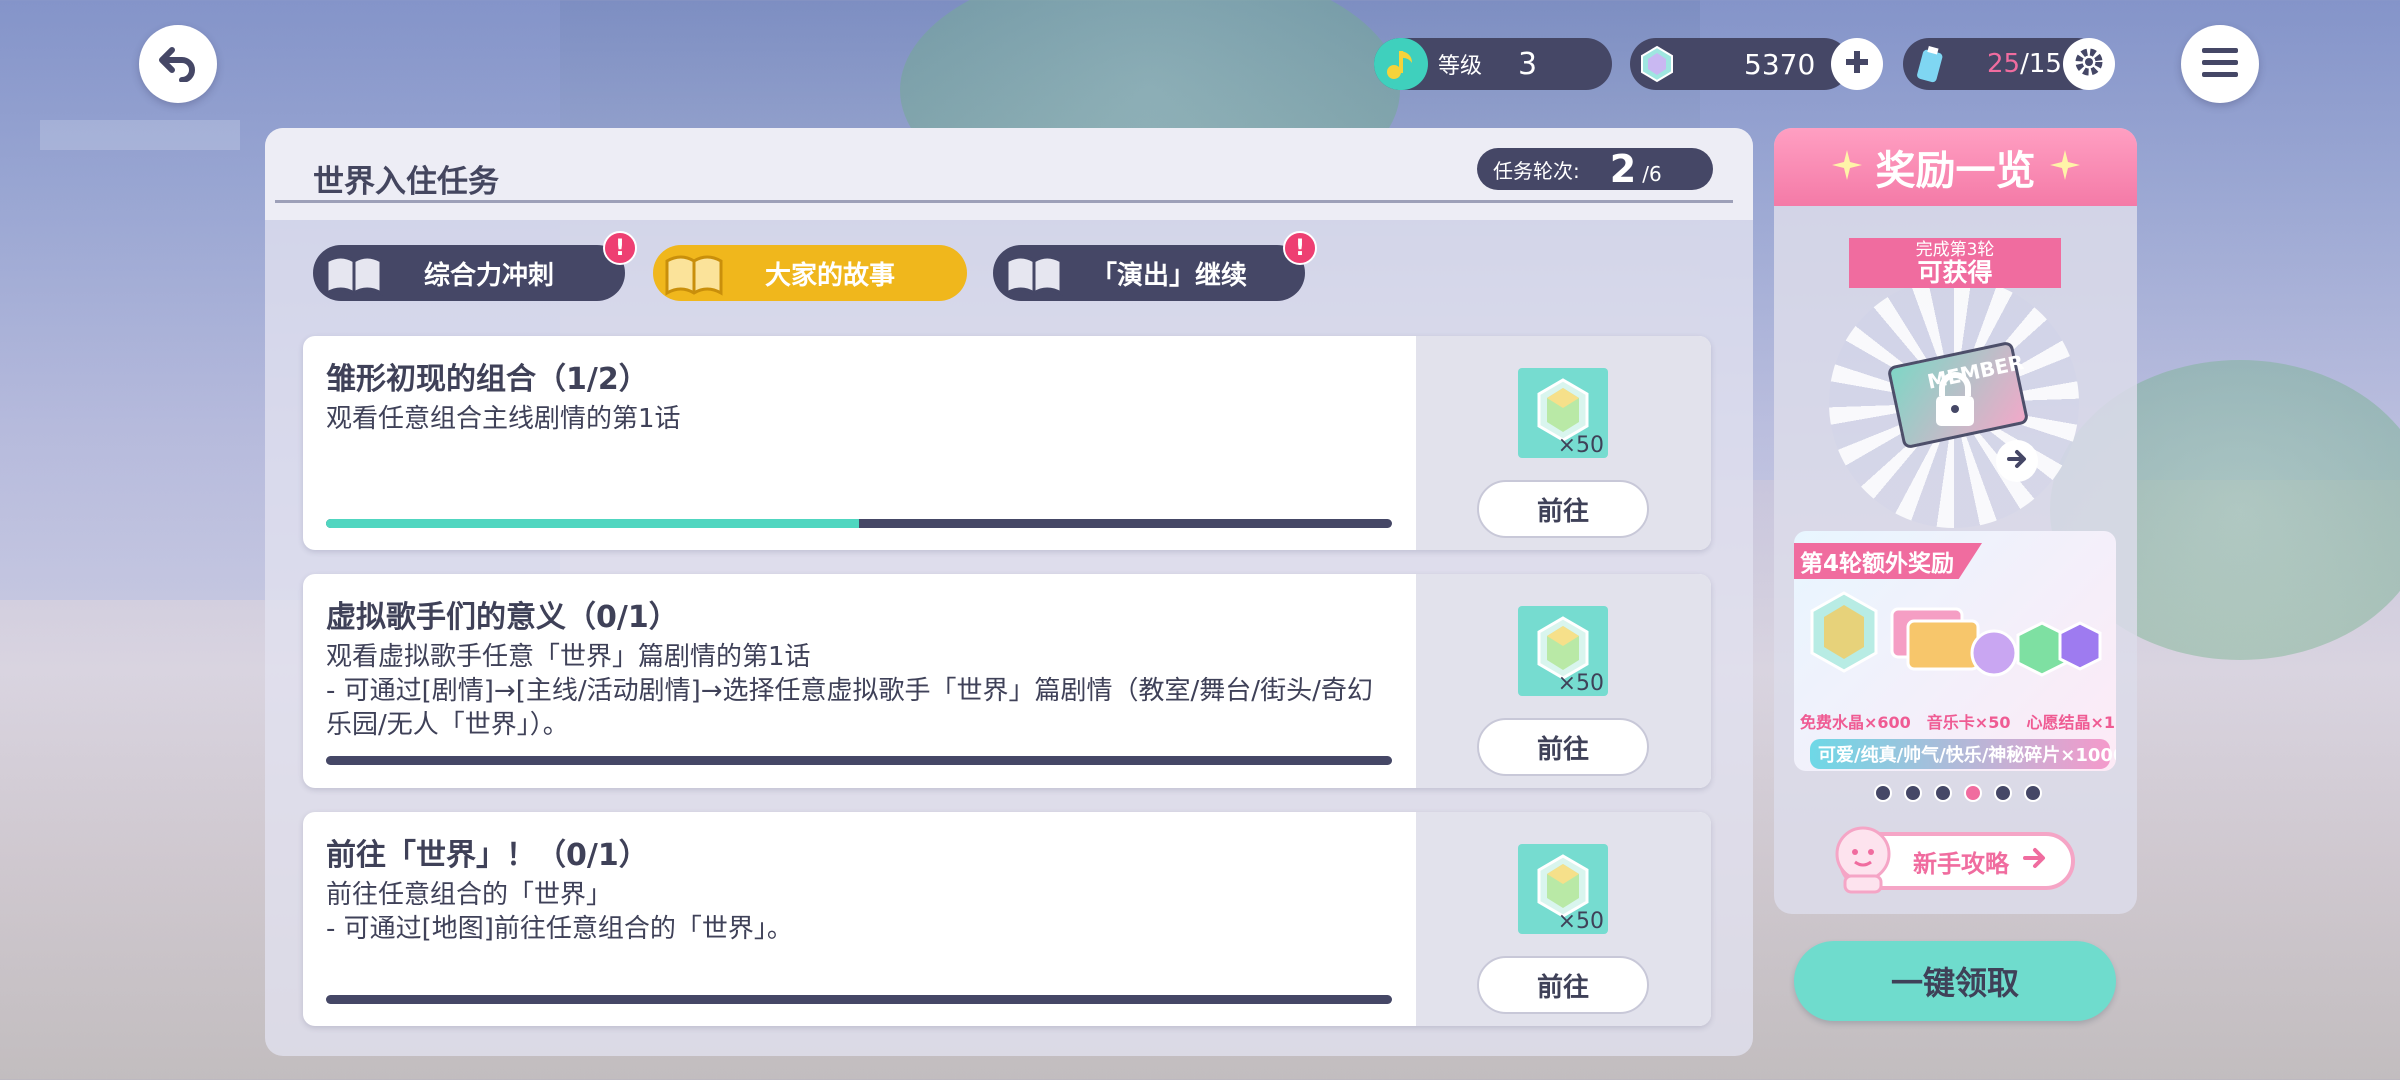  I want to click on mission-title: 雏形初现的组合（1/2）, so click(487, 379).